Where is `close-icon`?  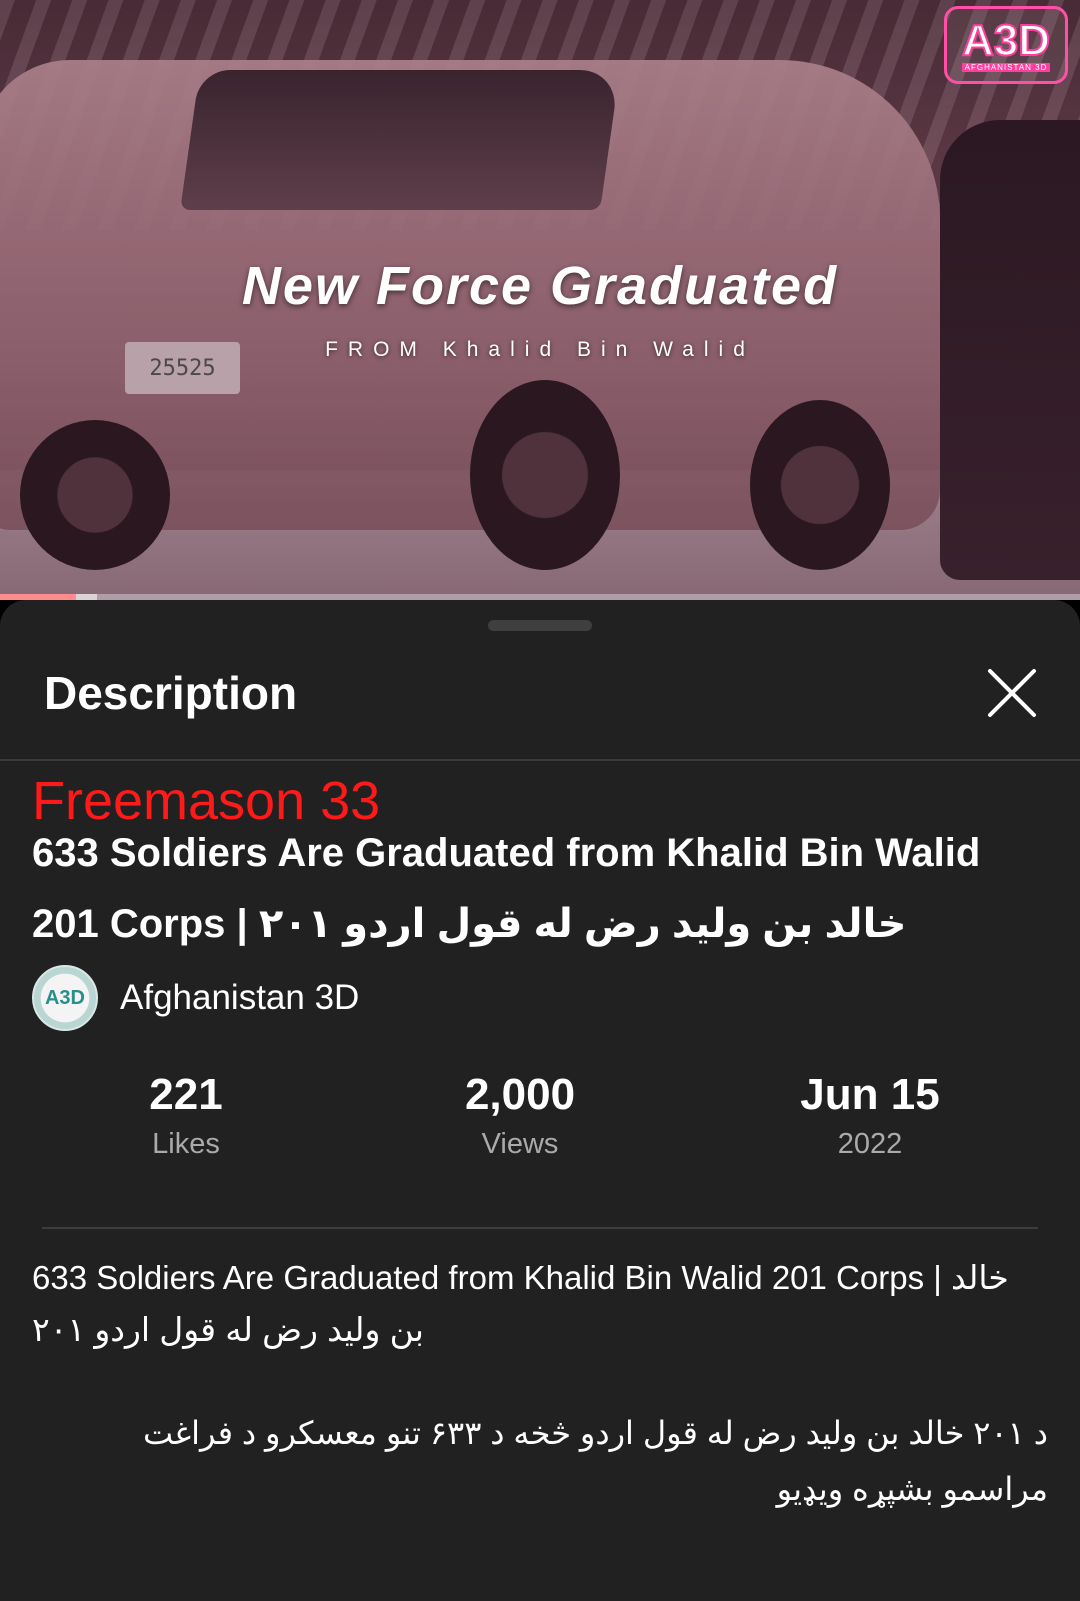 close-icon is located at coordinates (1012, 693).